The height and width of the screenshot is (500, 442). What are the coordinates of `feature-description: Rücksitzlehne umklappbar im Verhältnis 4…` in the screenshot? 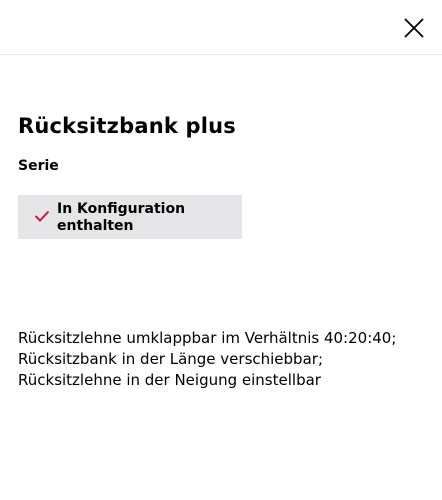 It's located at (207, 359).